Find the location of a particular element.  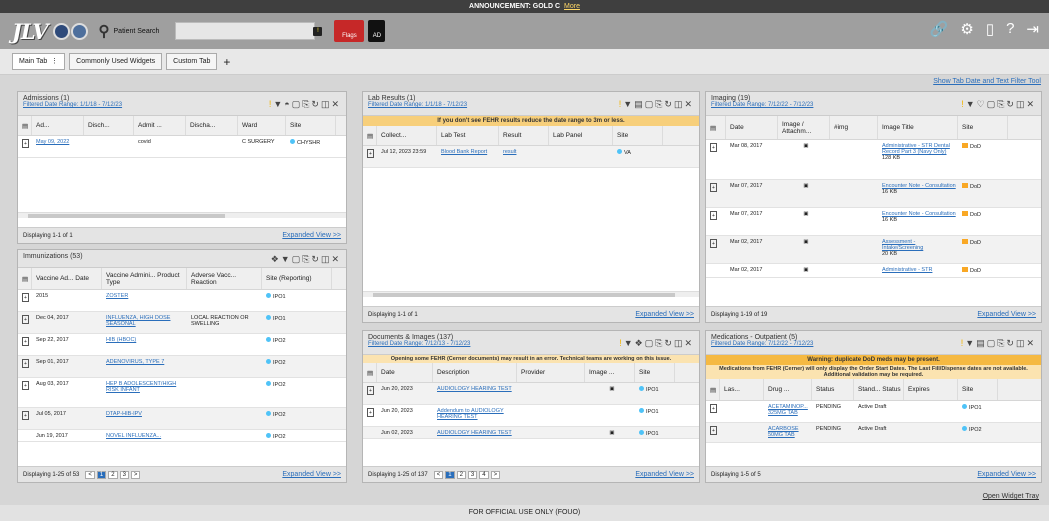

show-tab-date-link: Show Tab Date and Text Filter Tool is located at coordinates (987, 81).